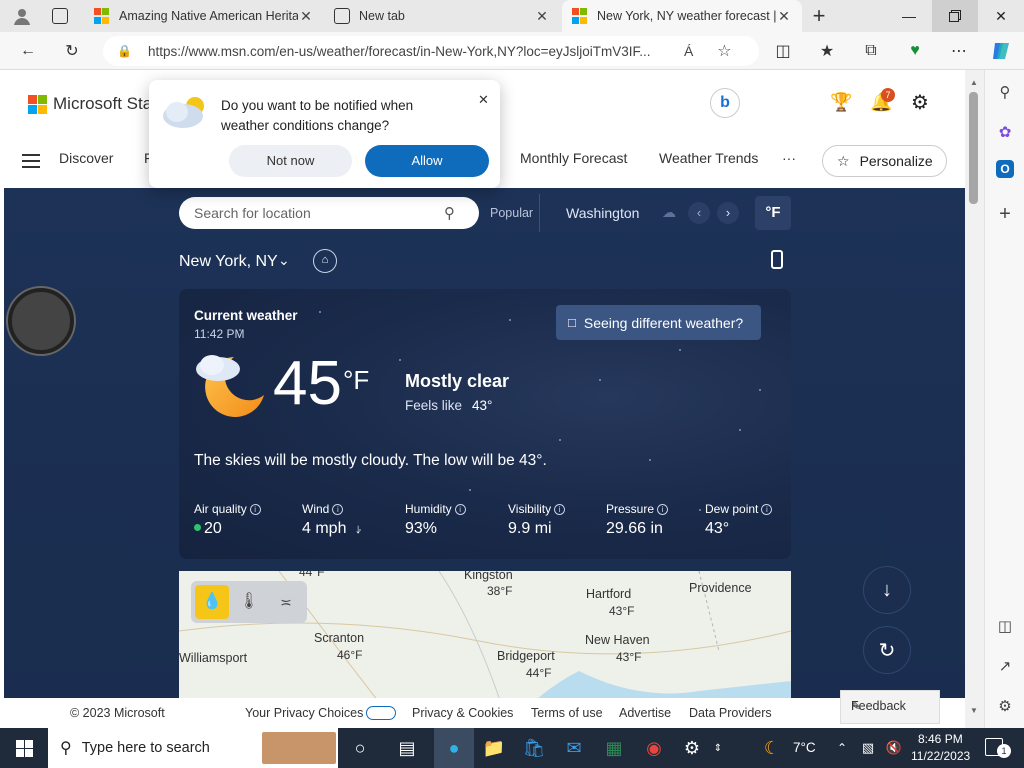 This screenshot has width=1024, height=768. What do you see at coordinates (574, 748) in the screenshot?
I see `mail-icon: ✉` at bounding box center [574, 748].